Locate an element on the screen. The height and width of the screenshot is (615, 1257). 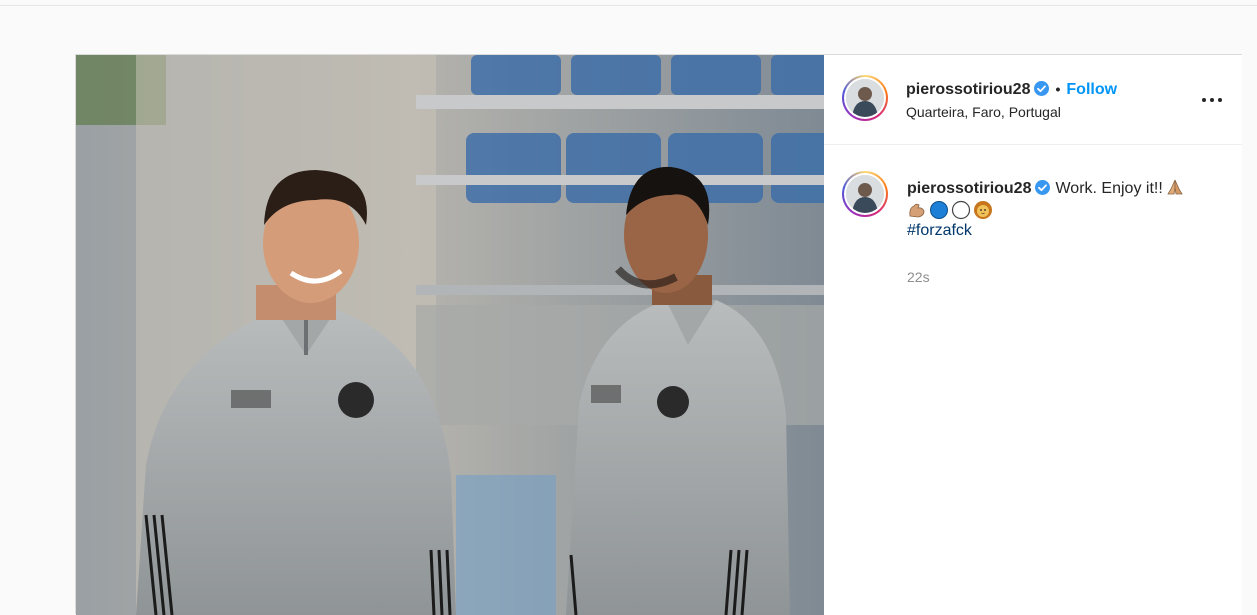
caption-avatar is located at coordinates (865, 194).